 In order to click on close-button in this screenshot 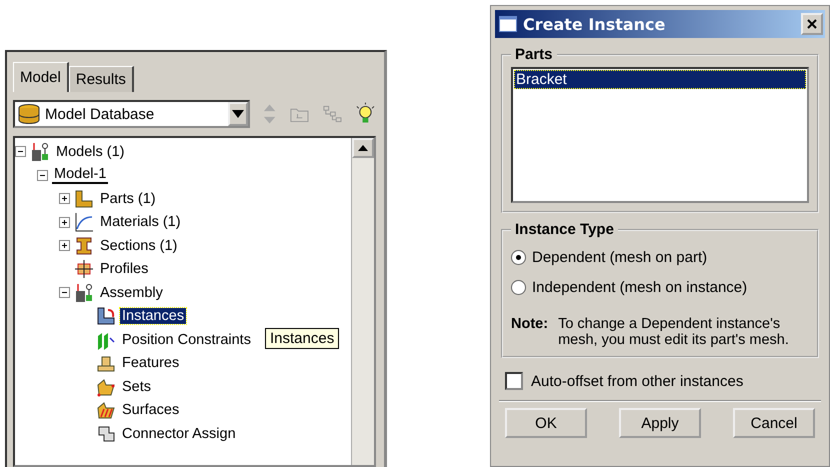, I will do `click(812, 24)`.